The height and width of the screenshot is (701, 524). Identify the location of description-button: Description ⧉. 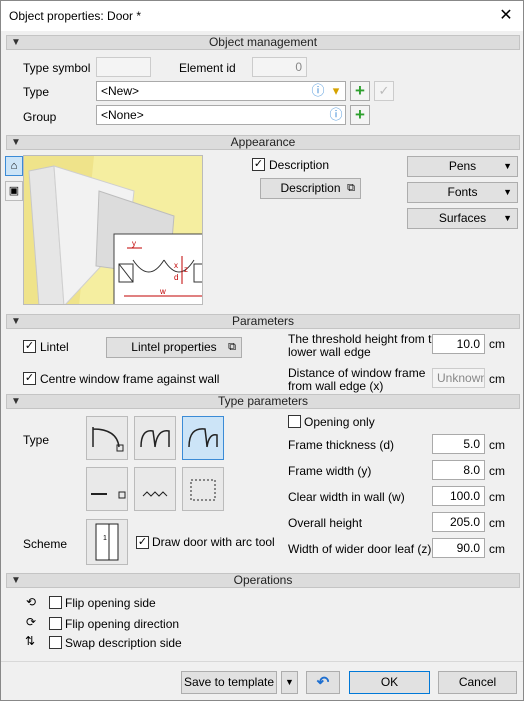
(310, 188).